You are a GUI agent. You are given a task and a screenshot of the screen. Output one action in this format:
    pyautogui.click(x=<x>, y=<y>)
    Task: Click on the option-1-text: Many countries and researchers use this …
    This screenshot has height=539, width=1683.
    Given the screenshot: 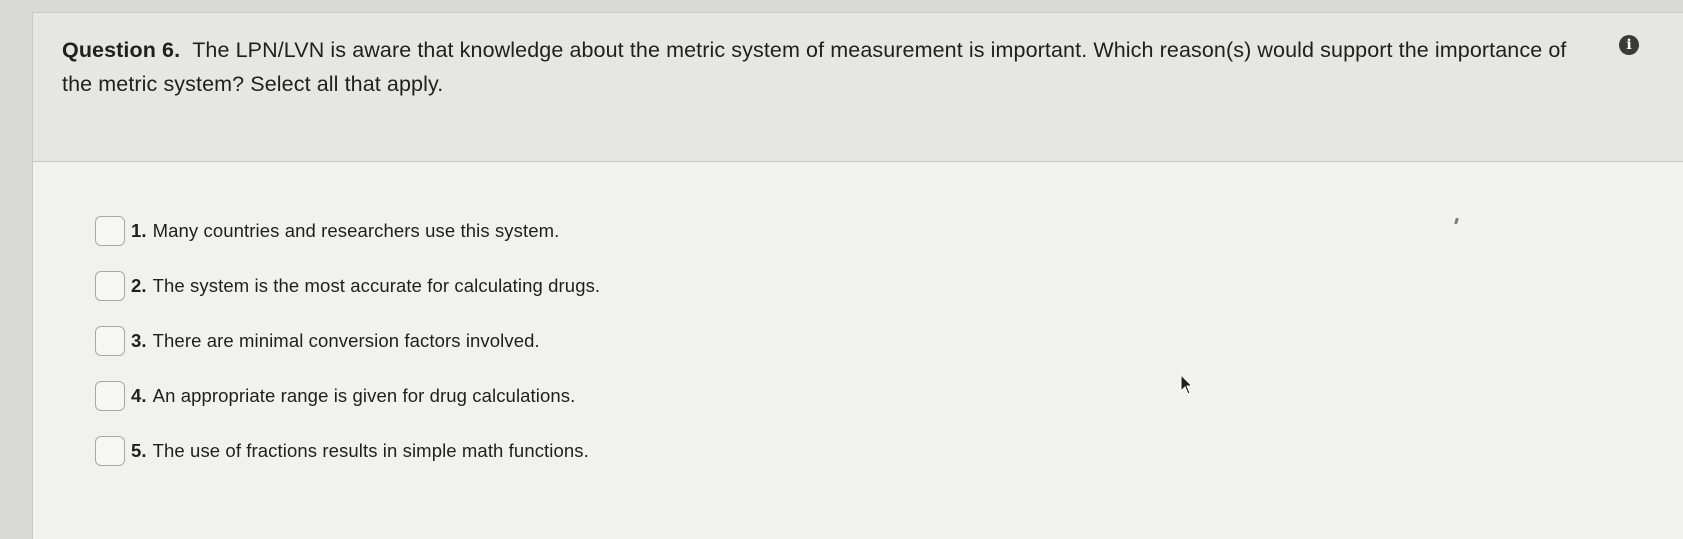 What is the action you would take?
    pyautogui.click(x=356, y=230)
    